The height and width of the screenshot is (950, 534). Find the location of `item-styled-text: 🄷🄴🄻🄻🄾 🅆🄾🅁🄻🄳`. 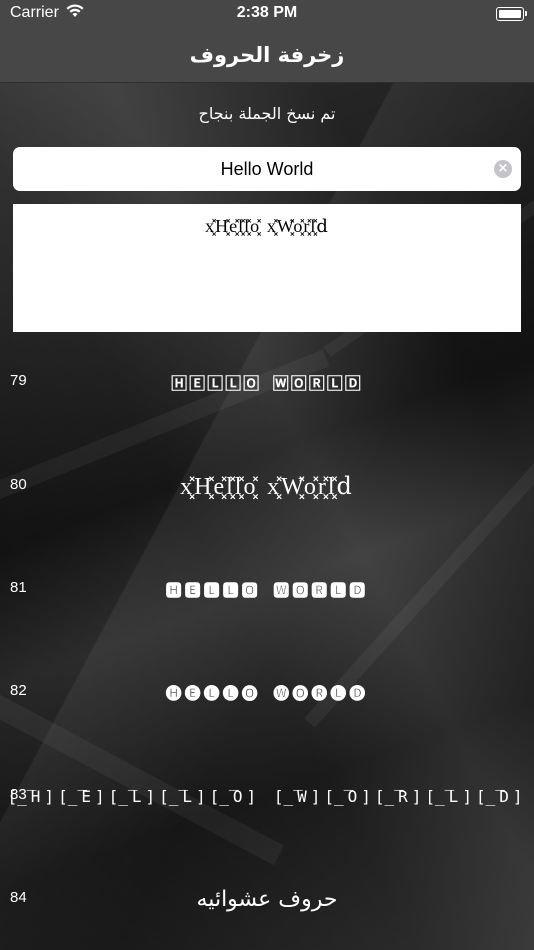

item-styled-text: 🄷🄴🄻🄻🄾 🅆🄾🅁🄻🄳 is located at coordinates (267, 383).